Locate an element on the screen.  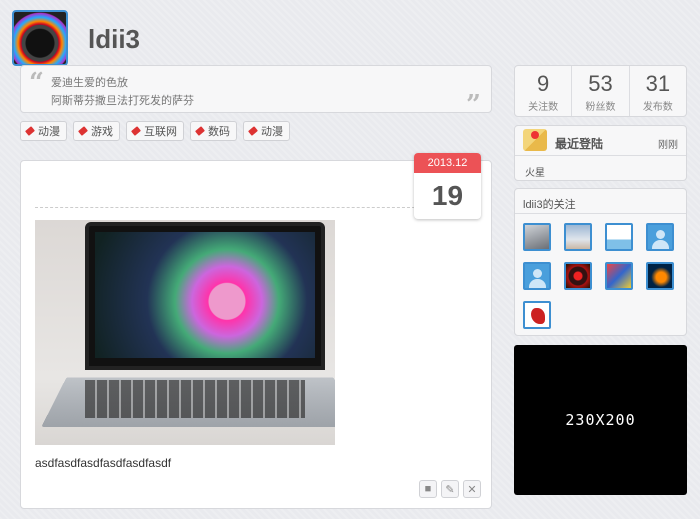
stat-posts: 31 发布数 is located at coordinates (658, 91).